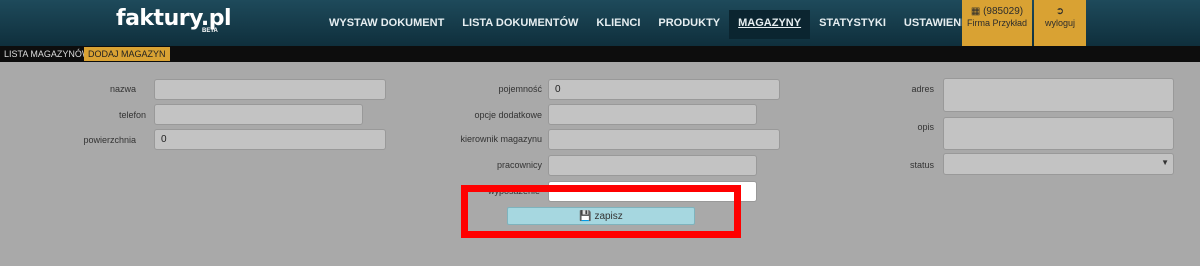  Describe the element at coordinates (618, 24) in the screenshot. I see `nav-klienci: KLIENCI` at that location.